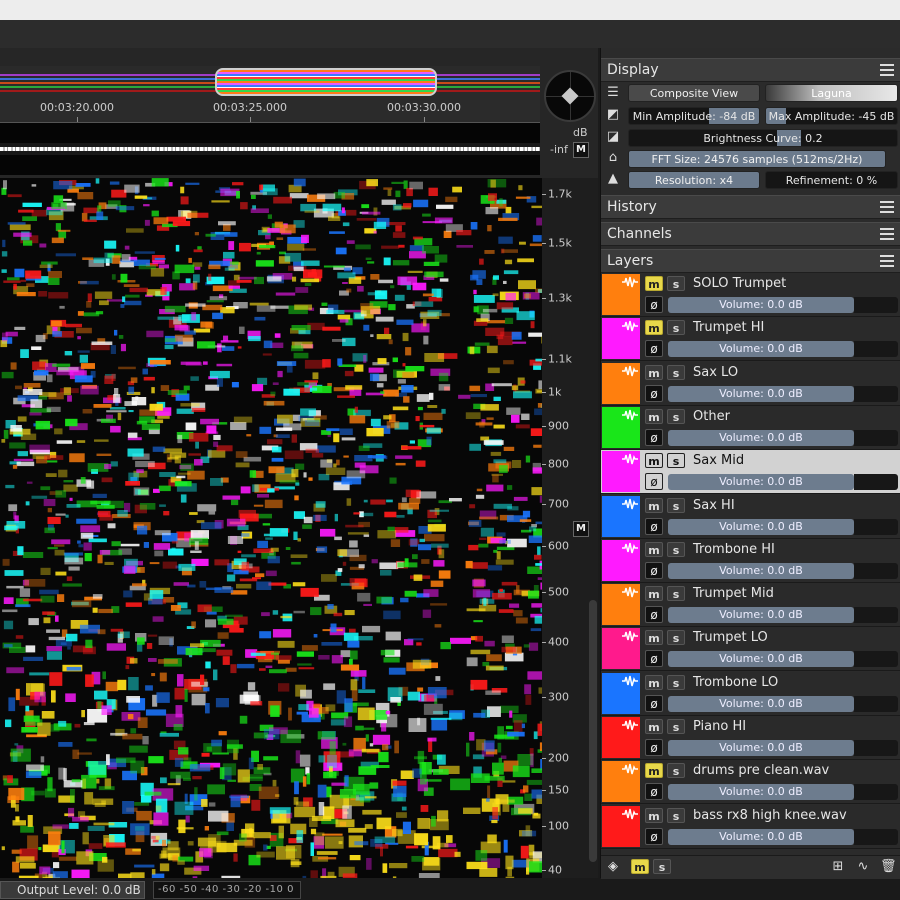  Describe the element at coordinates (750, 428) in the screenshot. I see `layer-row: m s Other ø Volume: 0.0 dB` at that location.